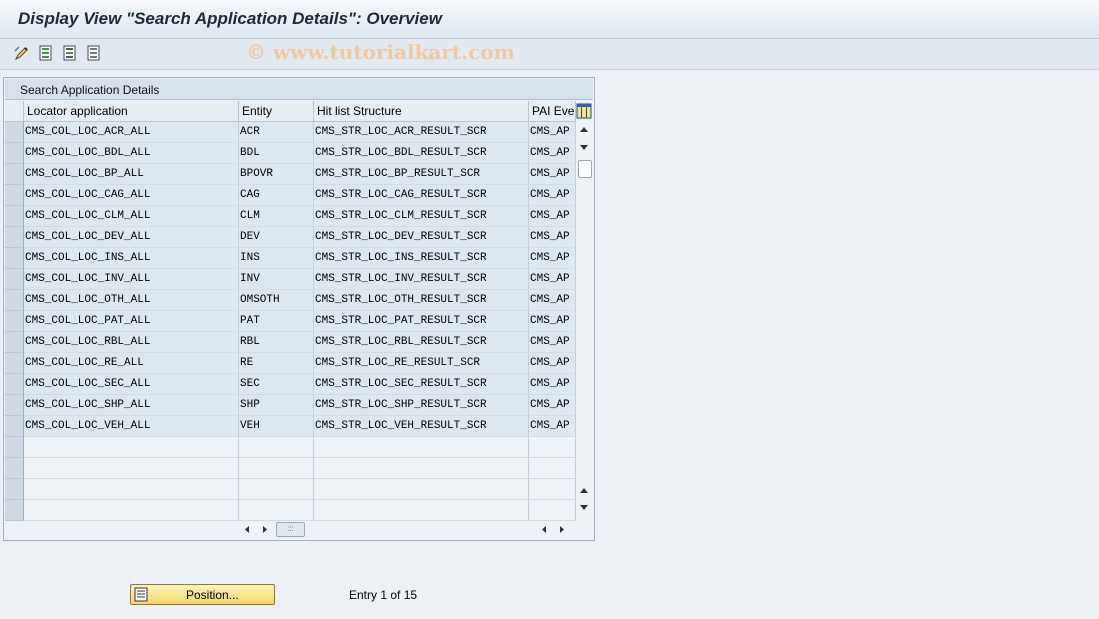 This screenshot has height=619, width=1099. What do you see at coordinates (584, 508) in the screenshot?
I see `scroll-page-down-icon` at bounding box center [584, 508].